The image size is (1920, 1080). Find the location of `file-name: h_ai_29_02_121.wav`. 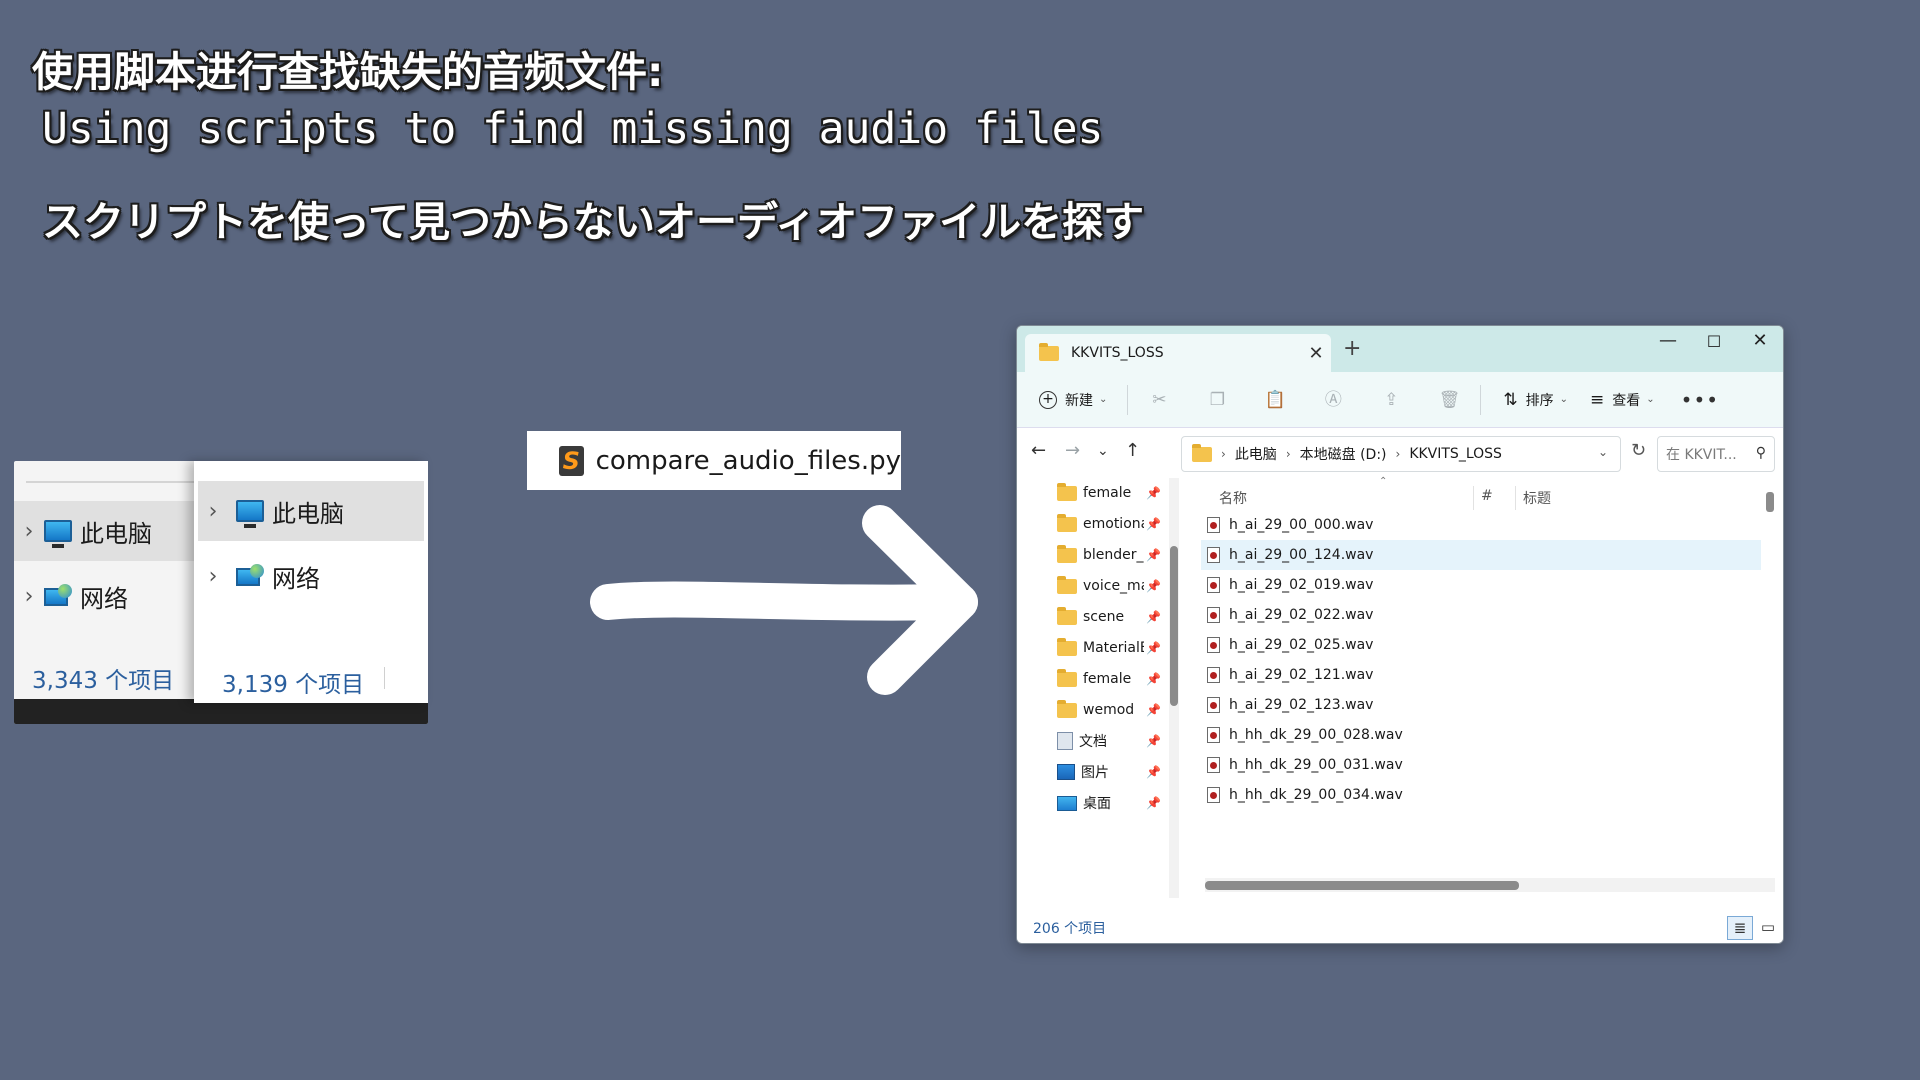

file-name: h_ai_29_02_121.wav is located at coordinates (1301, 675).